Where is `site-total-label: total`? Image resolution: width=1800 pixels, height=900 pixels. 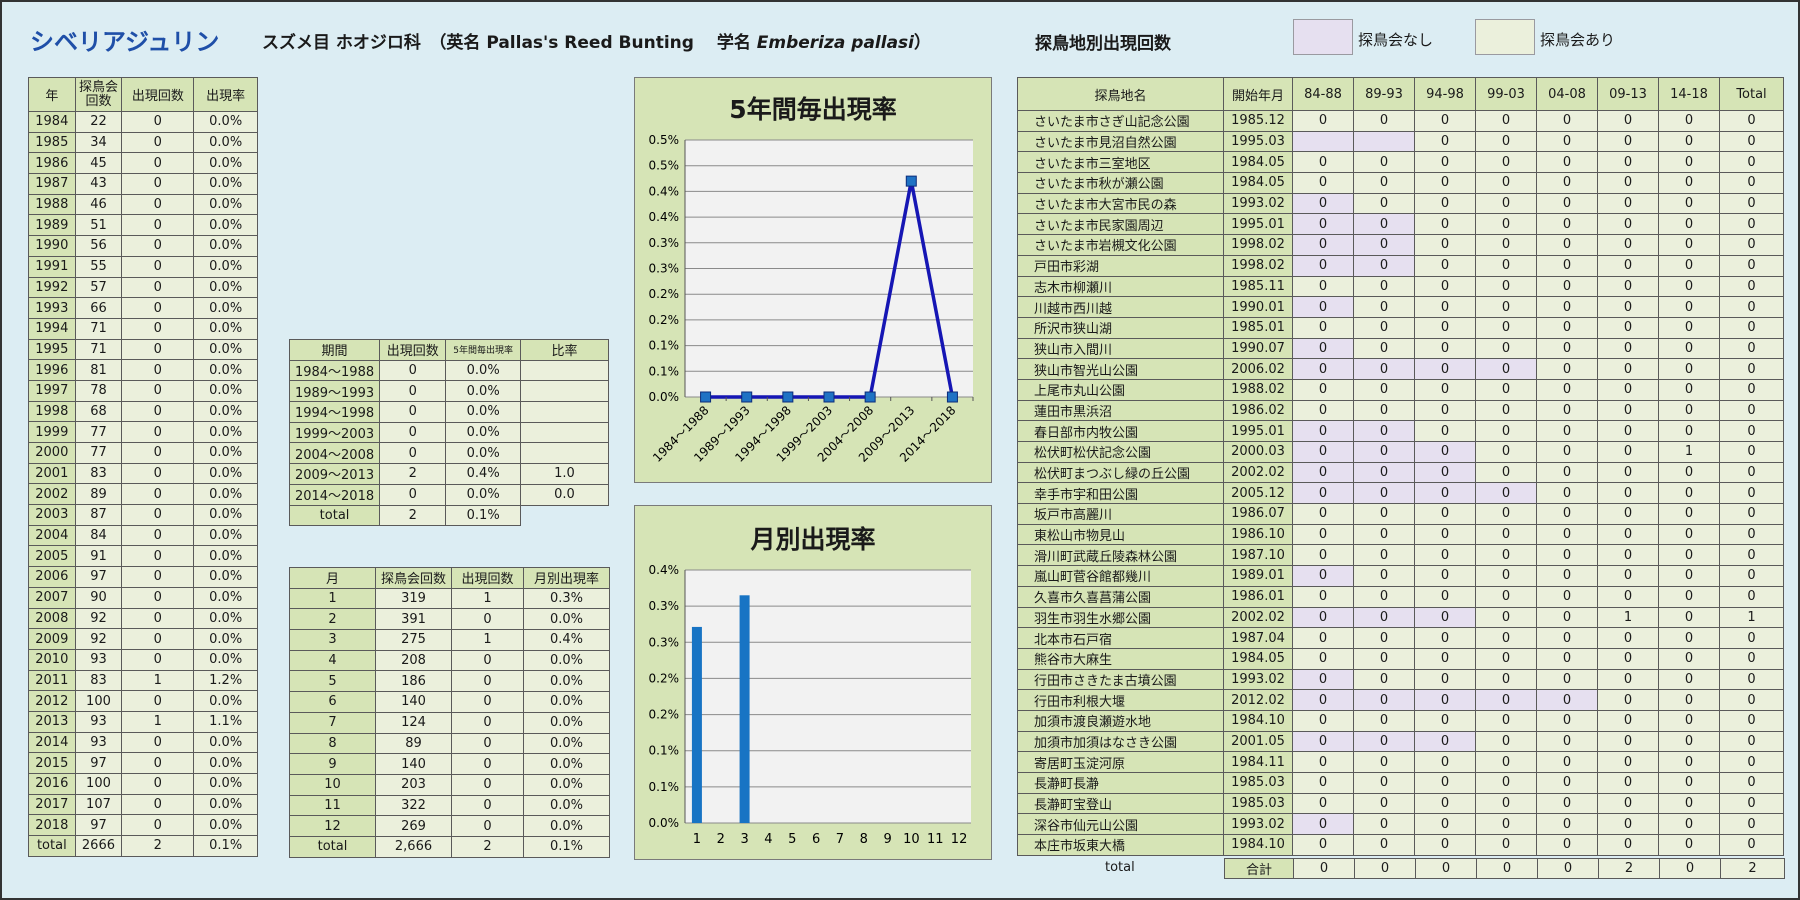
site-total-label: total is located at coordinates (1120, 867).